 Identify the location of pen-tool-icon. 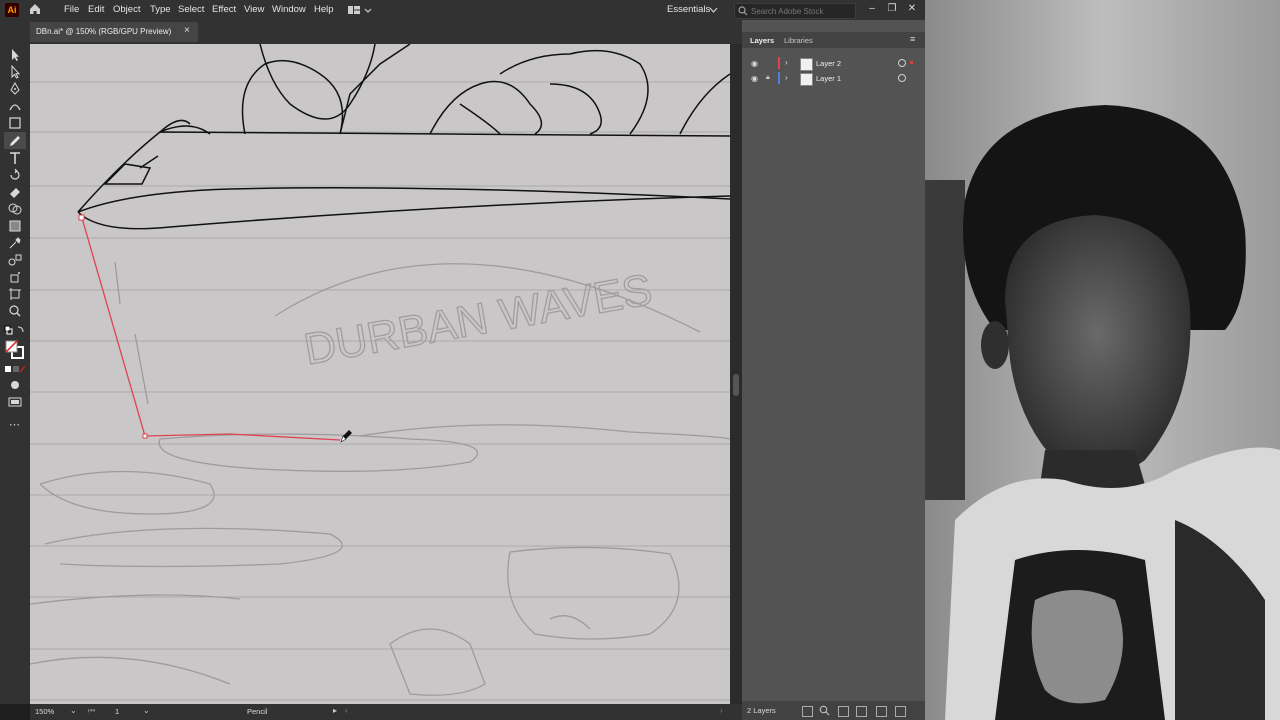
(15, 89).